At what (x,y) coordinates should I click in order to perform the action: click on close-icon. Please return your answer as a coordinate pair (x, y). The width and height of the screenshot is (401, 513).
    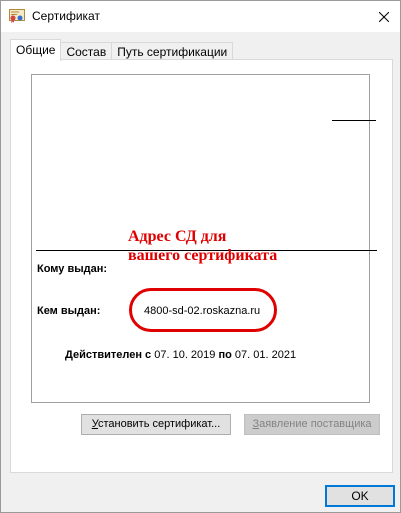
    Looking at the image, I should click on (384, 16).